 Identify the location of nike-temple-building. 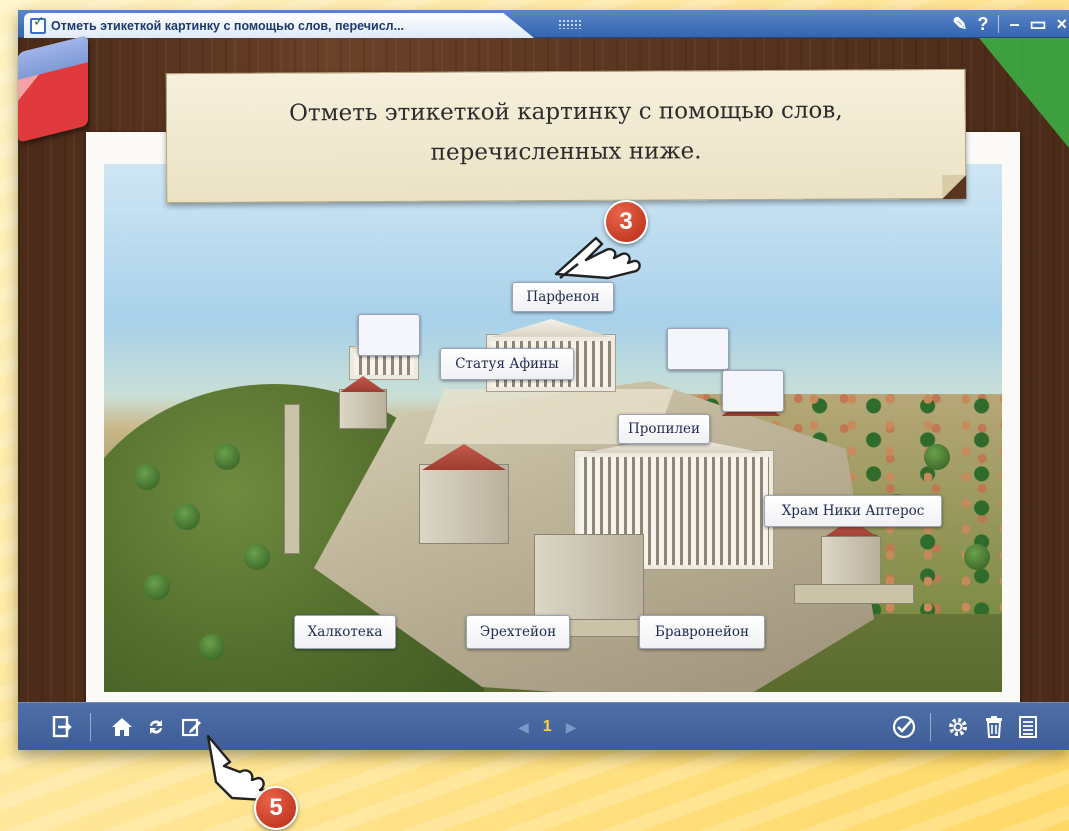
(851, 561).